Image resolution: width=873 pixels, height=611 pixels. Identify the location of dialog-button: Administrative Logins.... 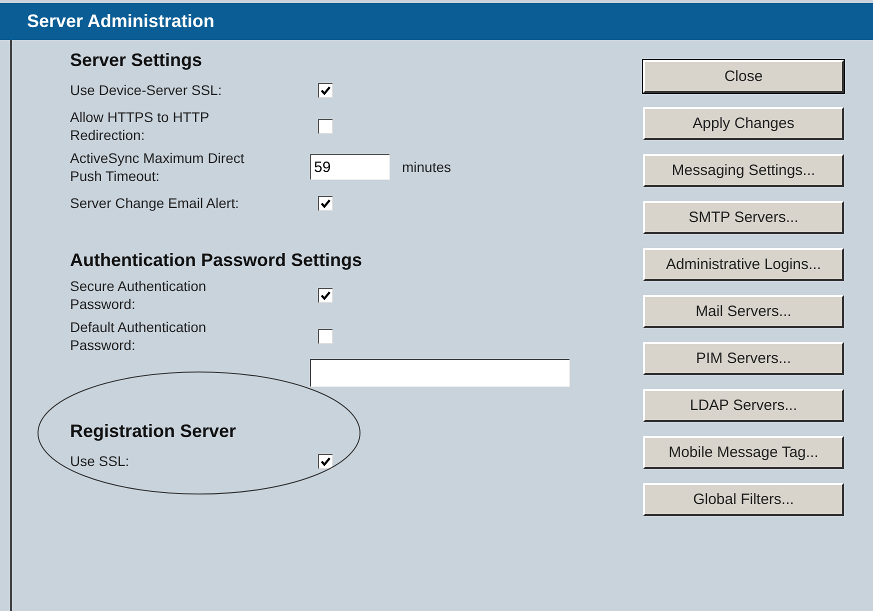
(743, 264).